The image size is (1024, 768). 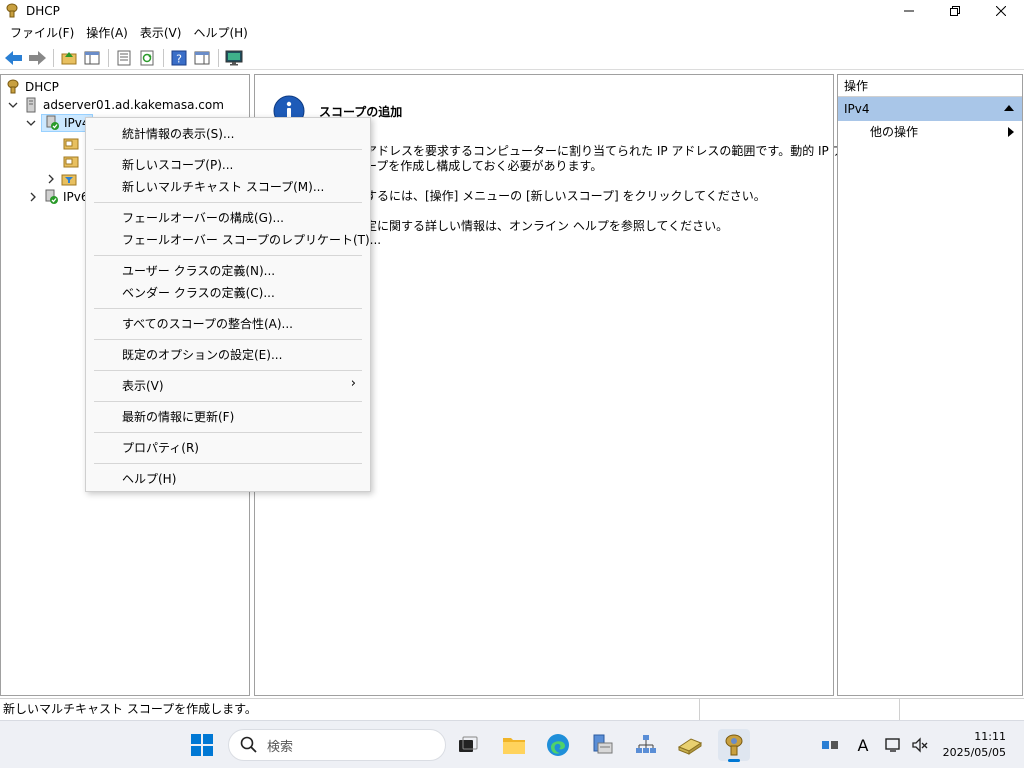 I want to click on restore-button, so click(x=955, y=11).